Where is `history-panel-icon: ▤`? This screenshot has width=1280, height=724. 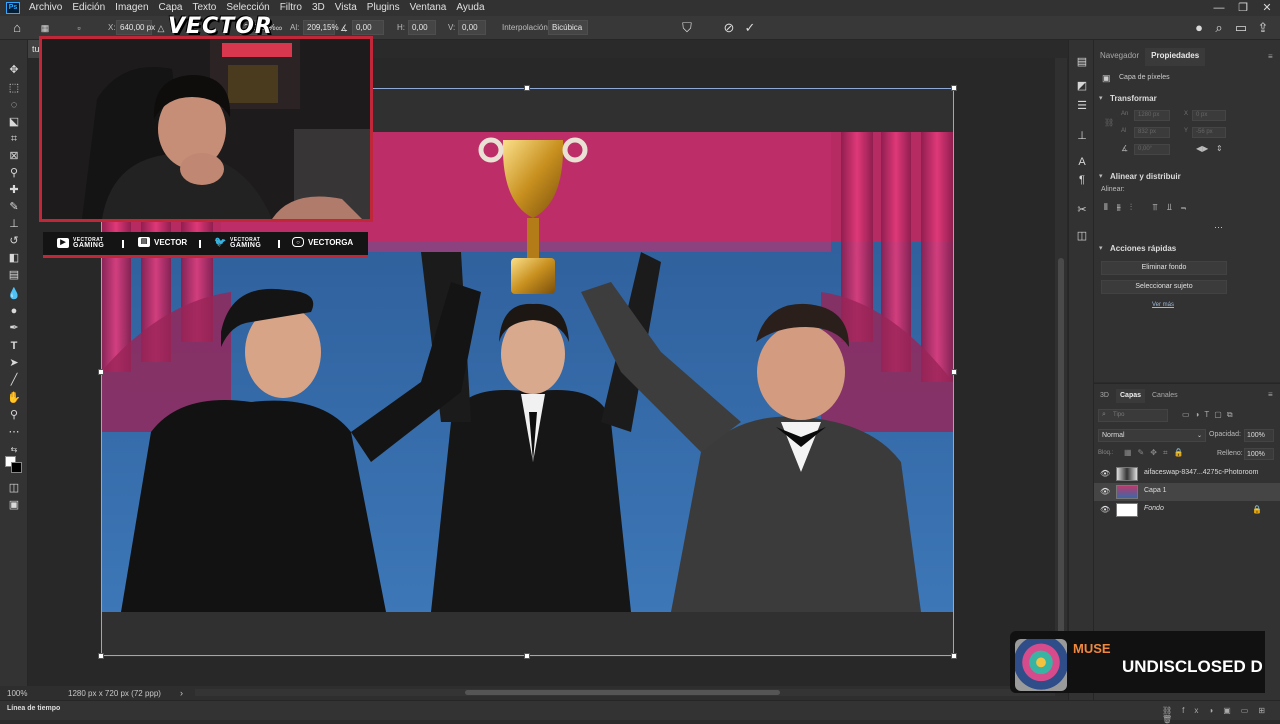 history-panel-icon: ▤ is located at coordinates (1082, 62).